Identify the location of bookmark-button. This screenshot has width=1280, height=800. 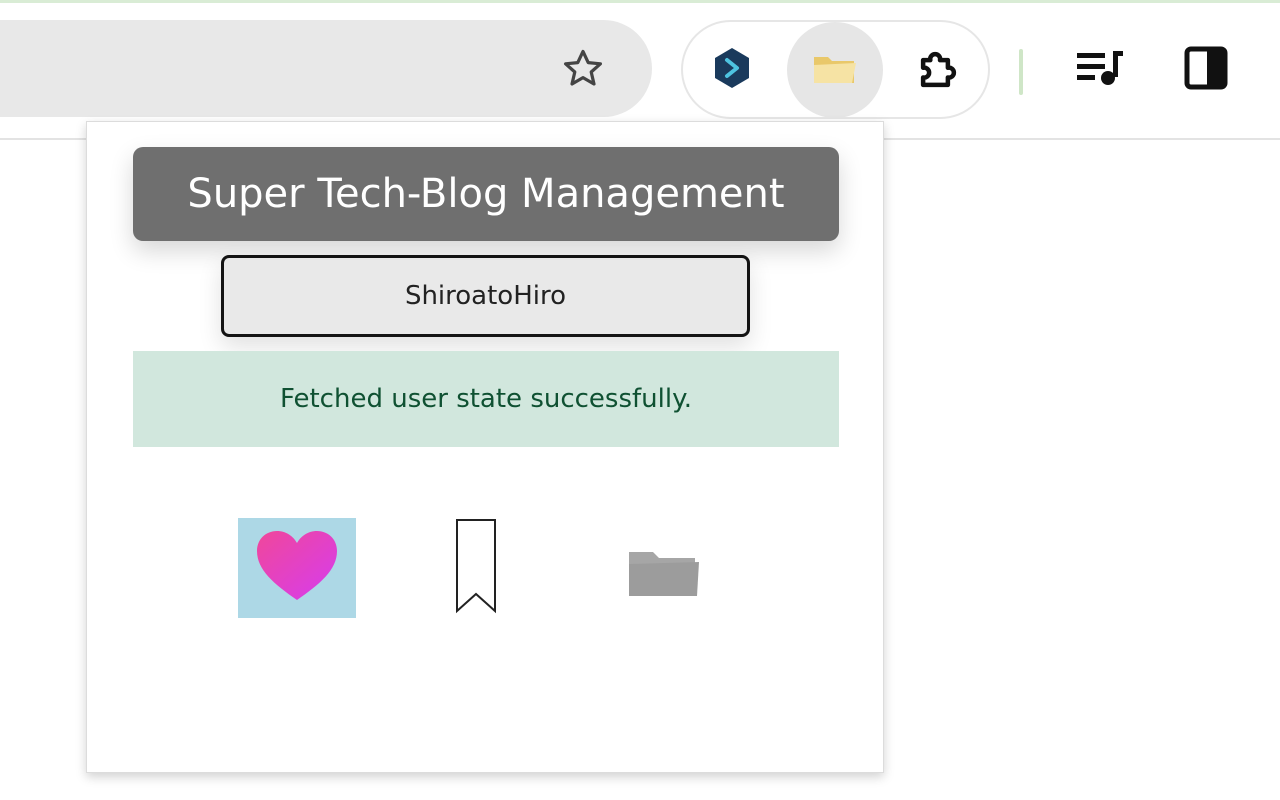
(476, 568).